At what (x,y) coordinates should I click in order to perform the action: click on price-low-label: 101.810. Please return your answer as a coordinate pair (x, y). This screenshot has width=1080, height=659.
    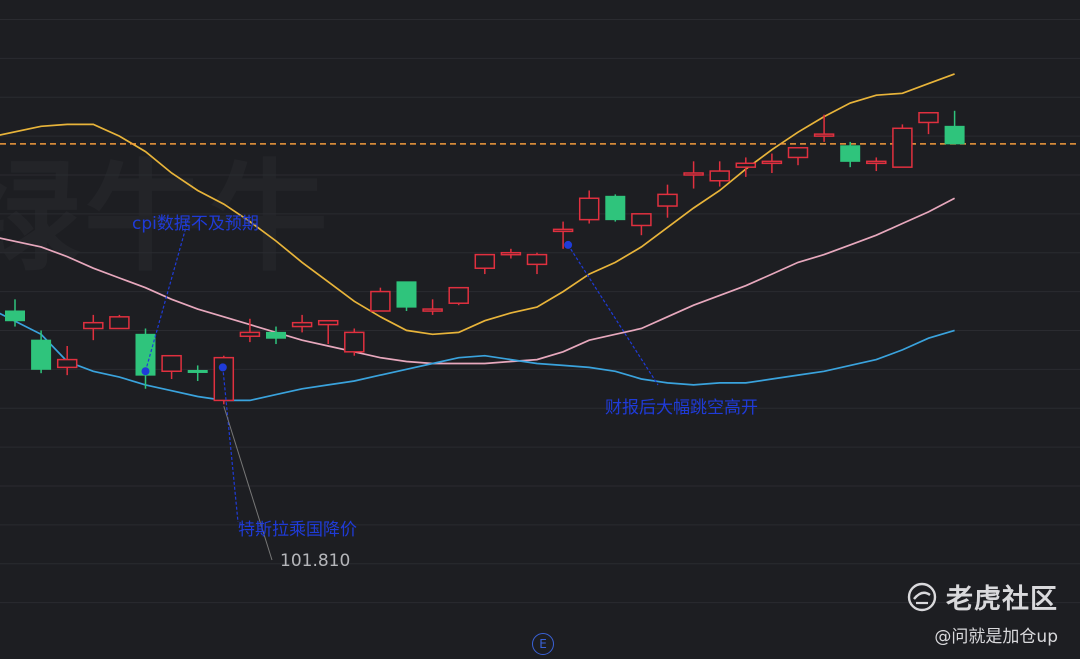
    Looking at the image, I should click on (315, 561).